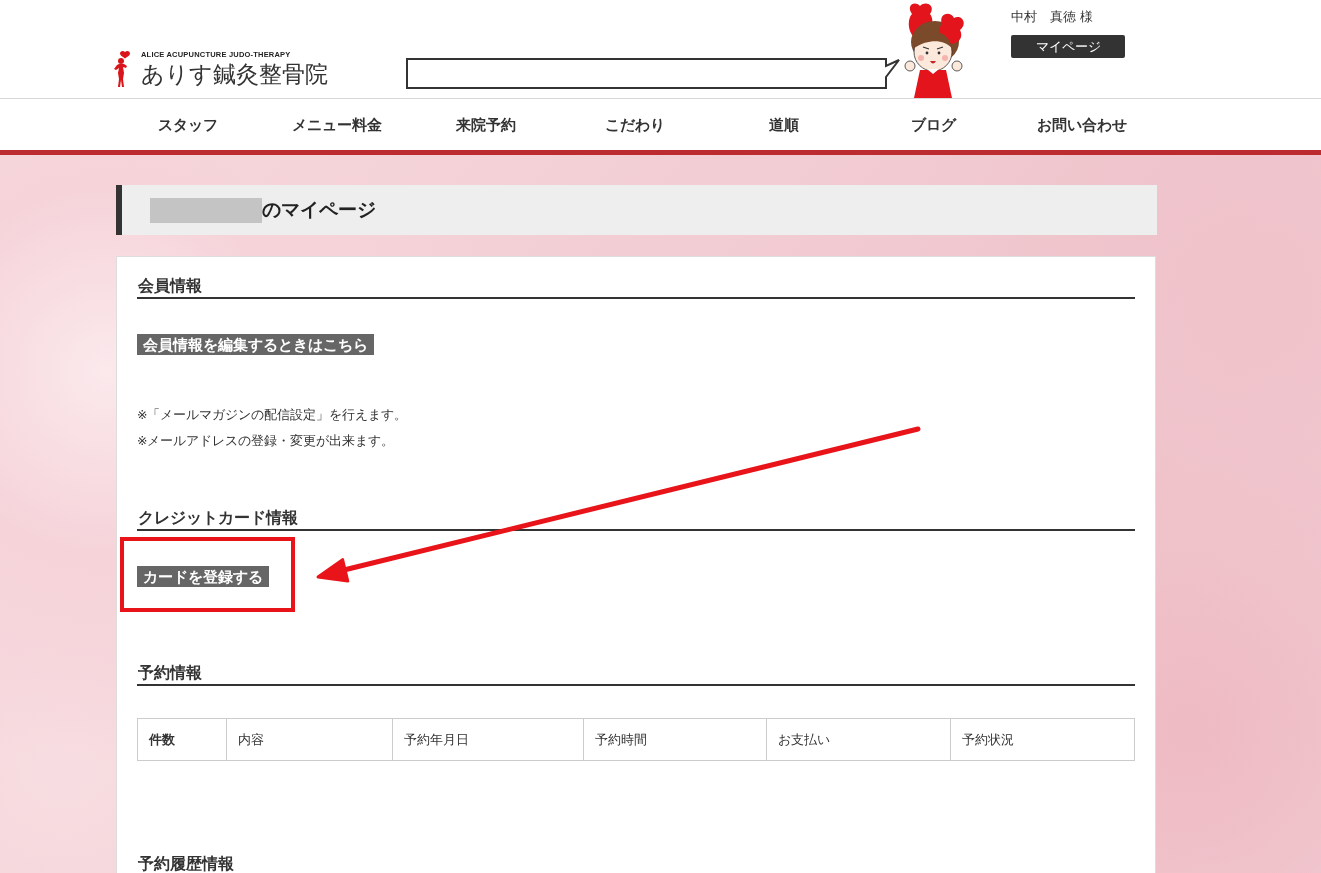  Describe the element at coordinates (1068, 46) in the screenshot. I see `mypage-button: マイページ` at that location.